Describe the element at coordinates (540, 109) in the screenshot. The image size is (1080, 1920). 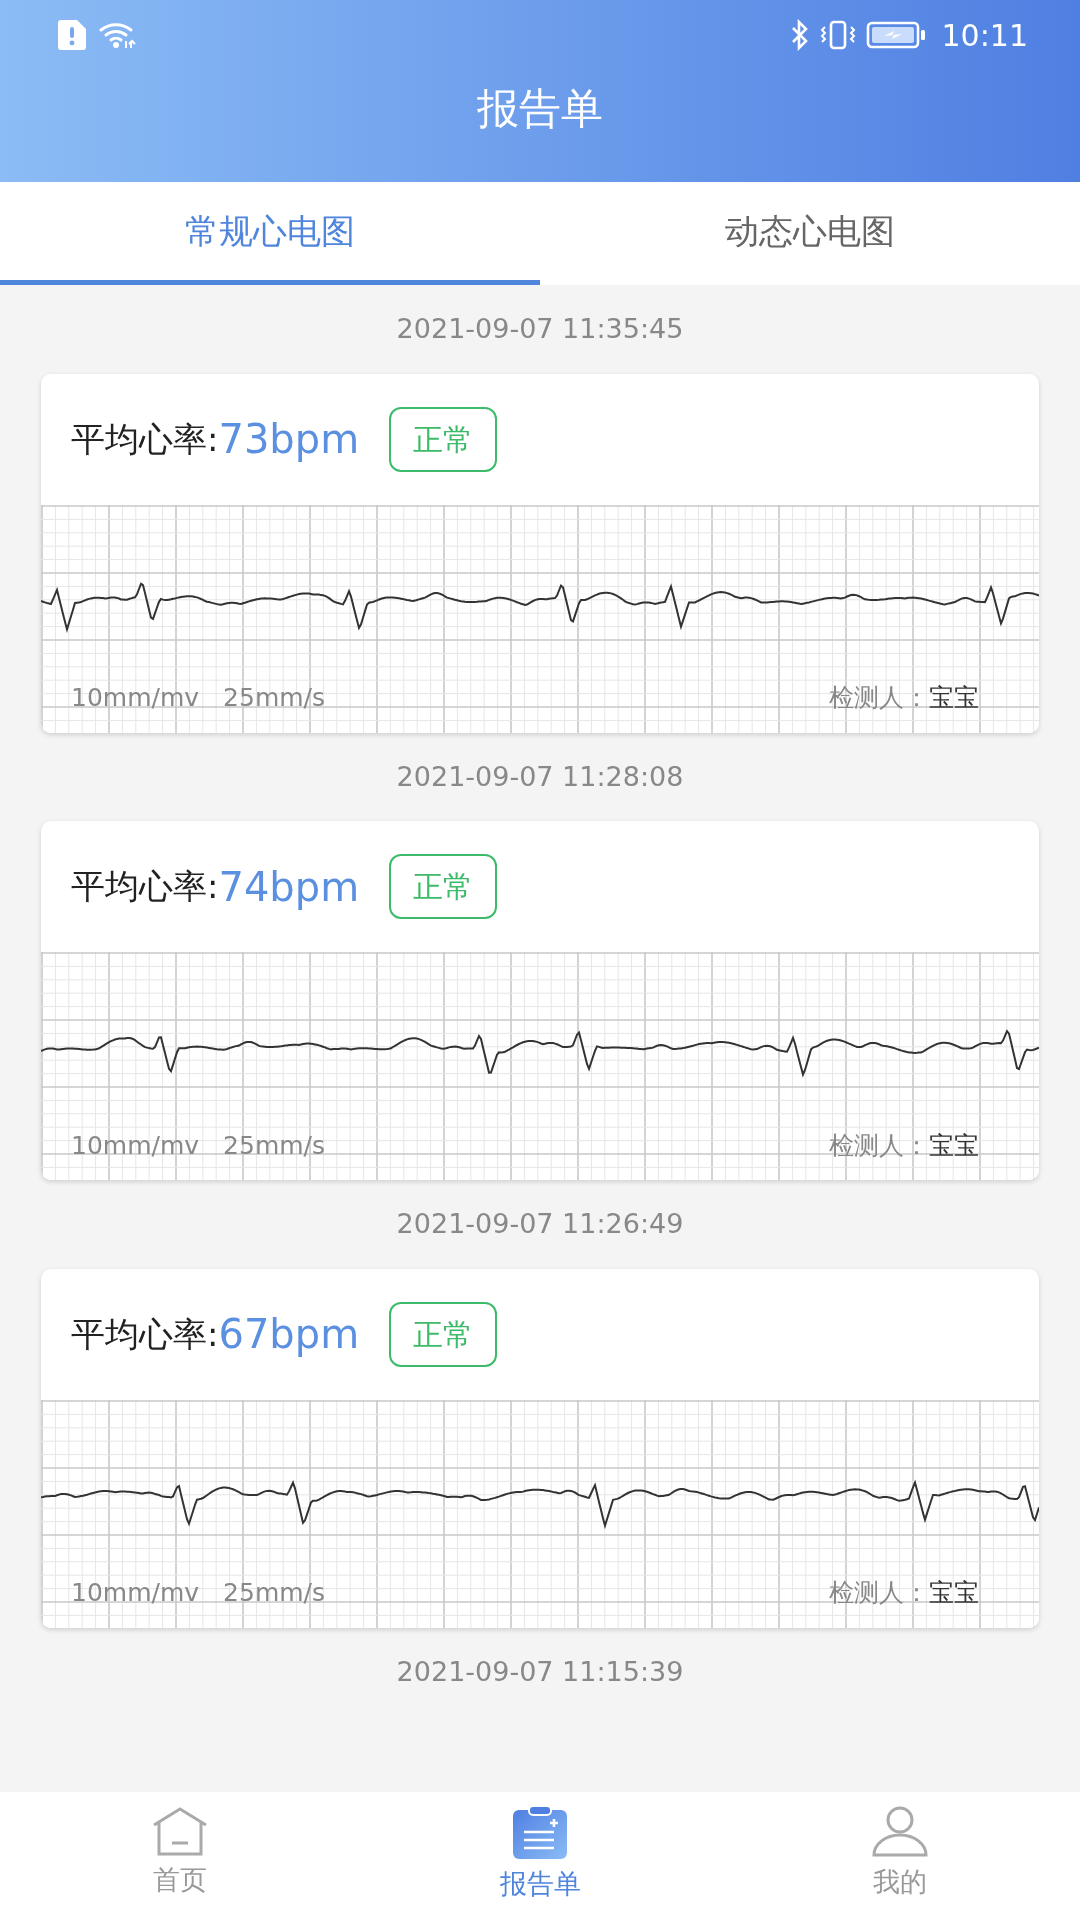
I see `page-title: 报告单` at that location.